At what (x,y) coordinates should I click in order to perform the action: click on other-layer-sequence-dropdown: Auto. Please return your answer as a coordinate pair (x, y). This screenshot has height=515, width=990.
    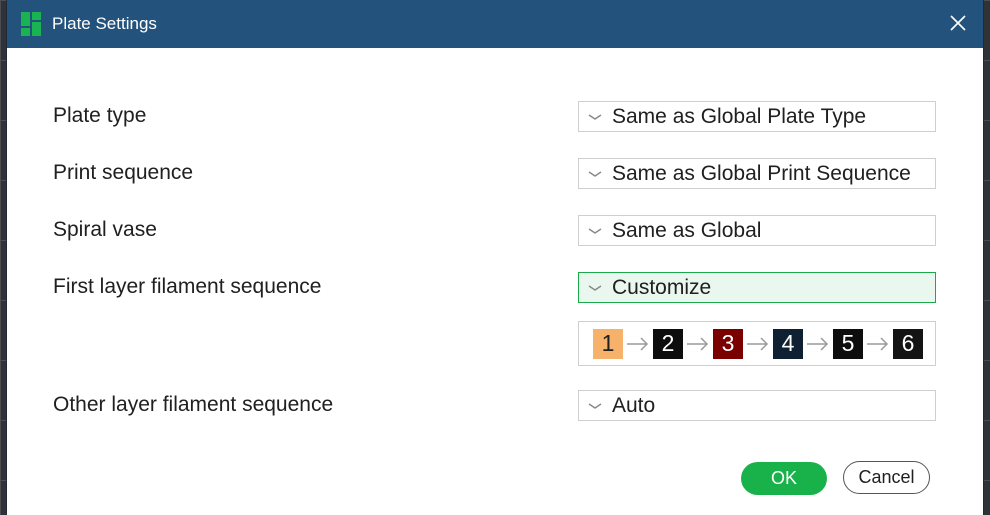
    Looking at the image, I should click on (757, 405).